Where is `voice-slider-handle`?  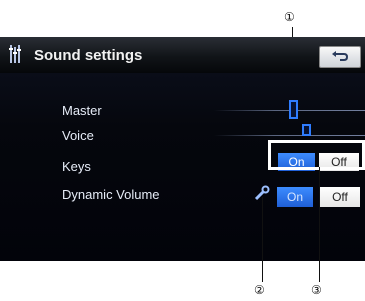
voice-slider-handle is located at coordinates (306, 130).